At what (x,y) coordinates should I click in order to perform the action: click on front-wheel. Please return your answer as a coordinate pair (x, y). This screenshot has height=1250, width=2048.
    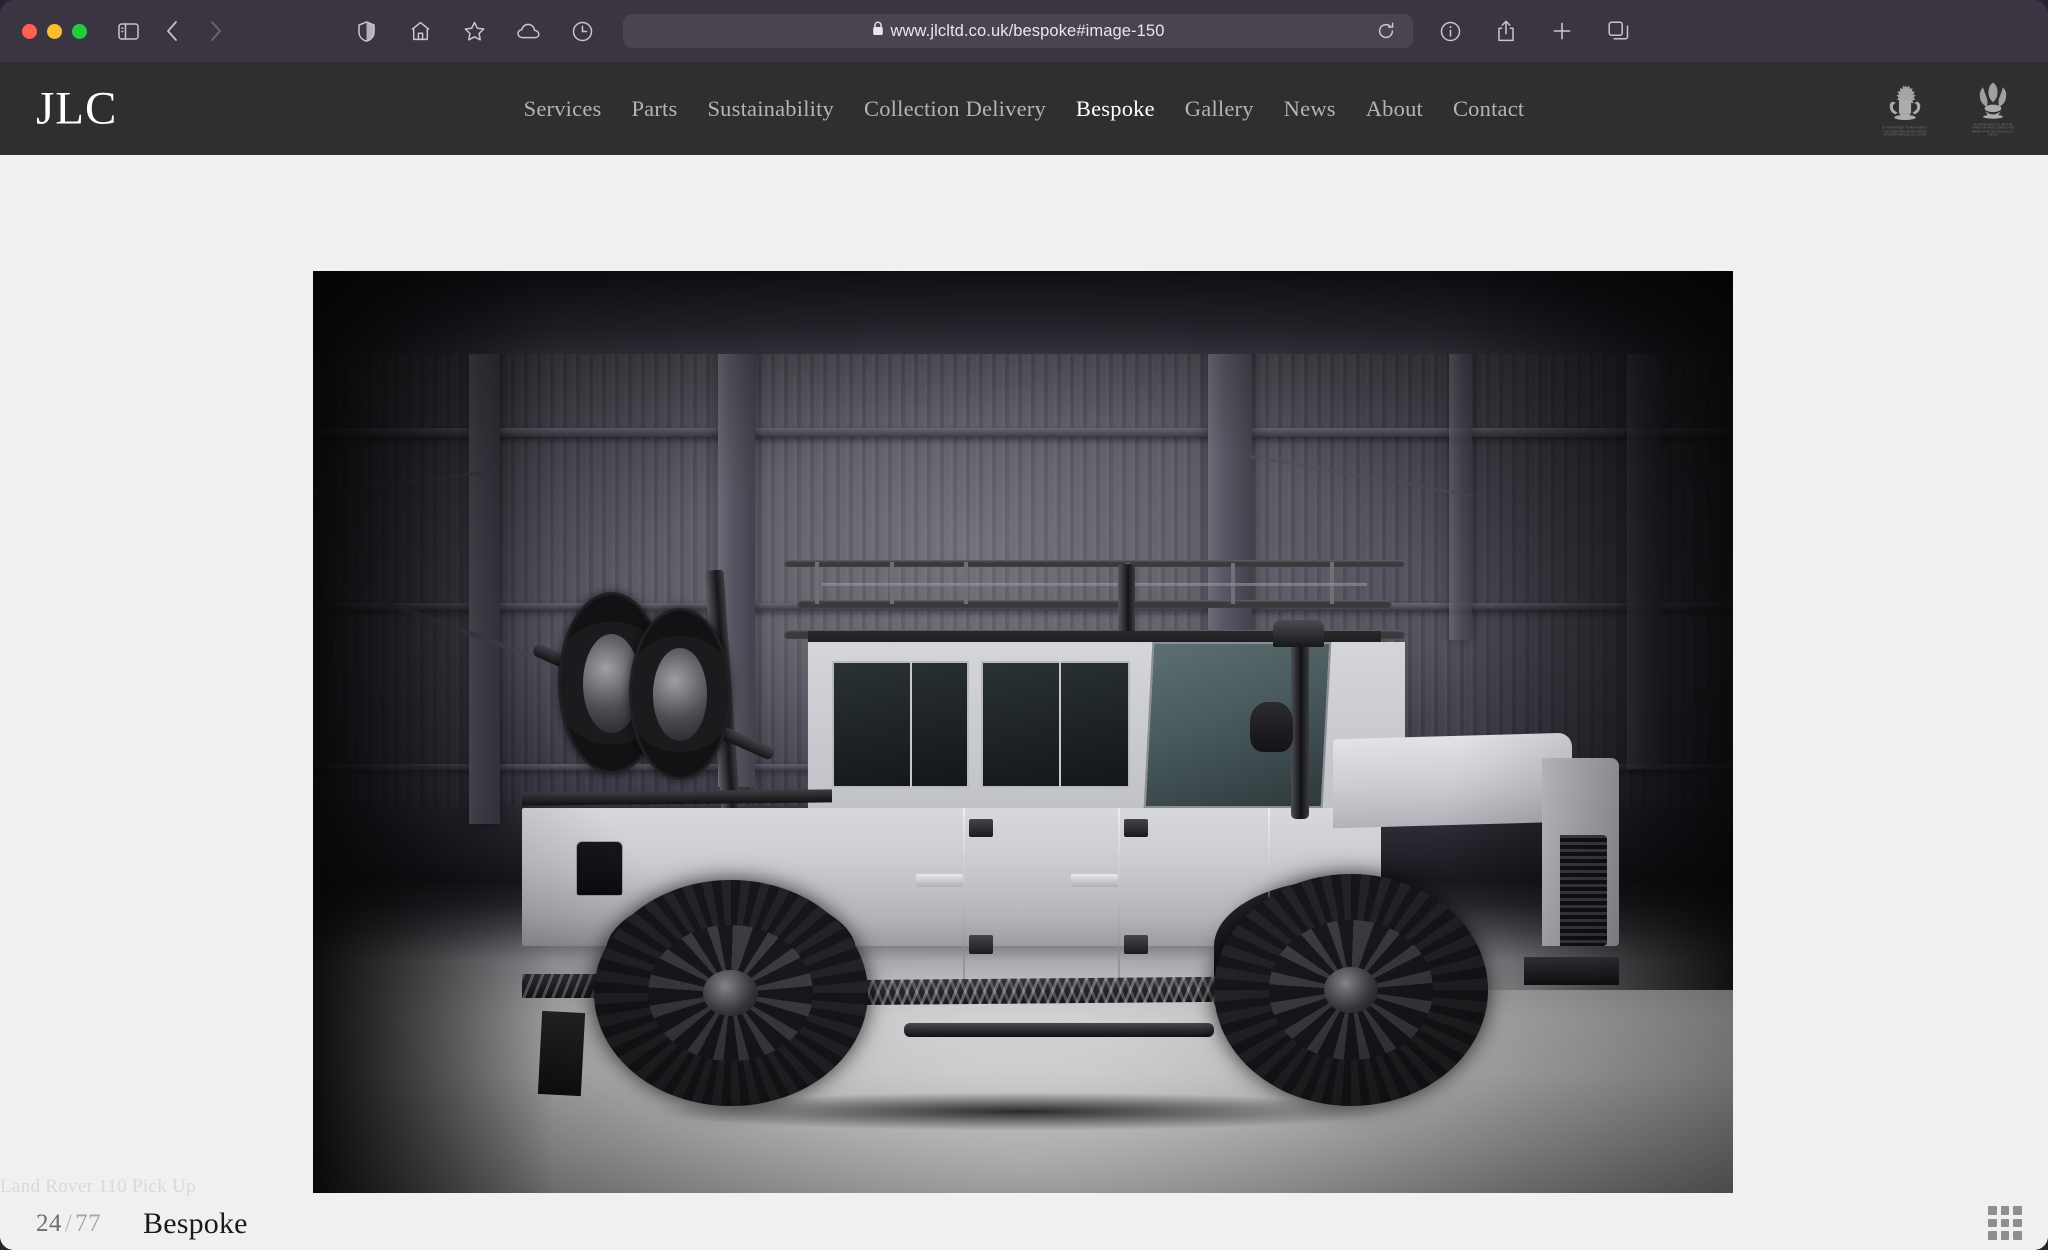
    Looking at the image, I should click on (1351, 990).